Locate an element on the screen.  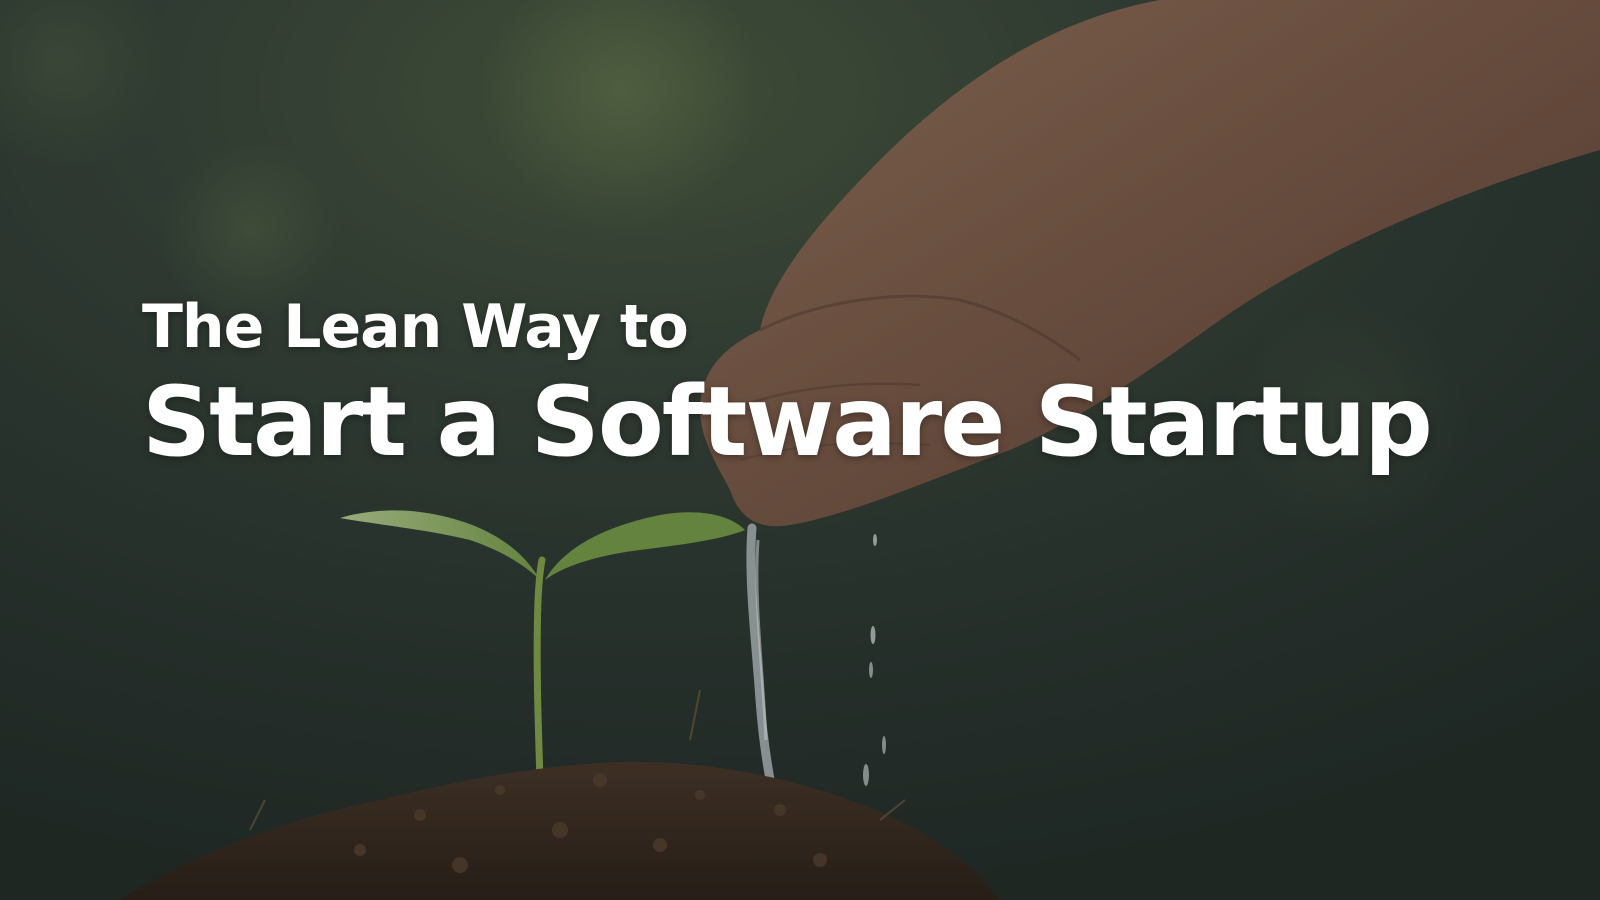
hero-title-line-1: The Lean Way to is located at coordinates (415, 327).